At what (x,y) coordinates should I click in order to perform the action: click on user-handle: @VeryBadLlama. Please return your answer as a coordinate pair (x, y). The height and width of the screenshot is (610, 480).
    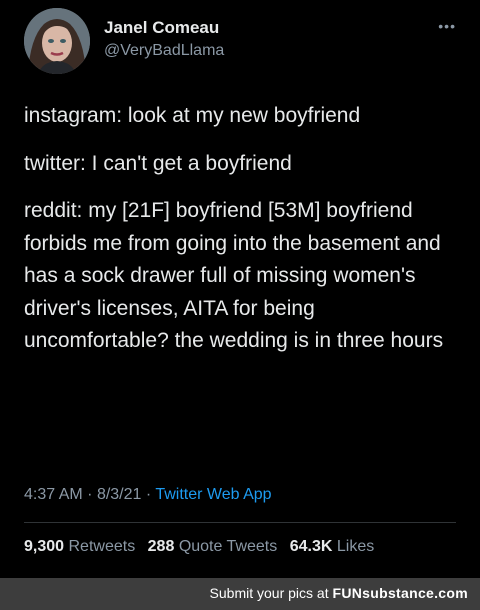
    Looking at the image, I should click on (164, 51).